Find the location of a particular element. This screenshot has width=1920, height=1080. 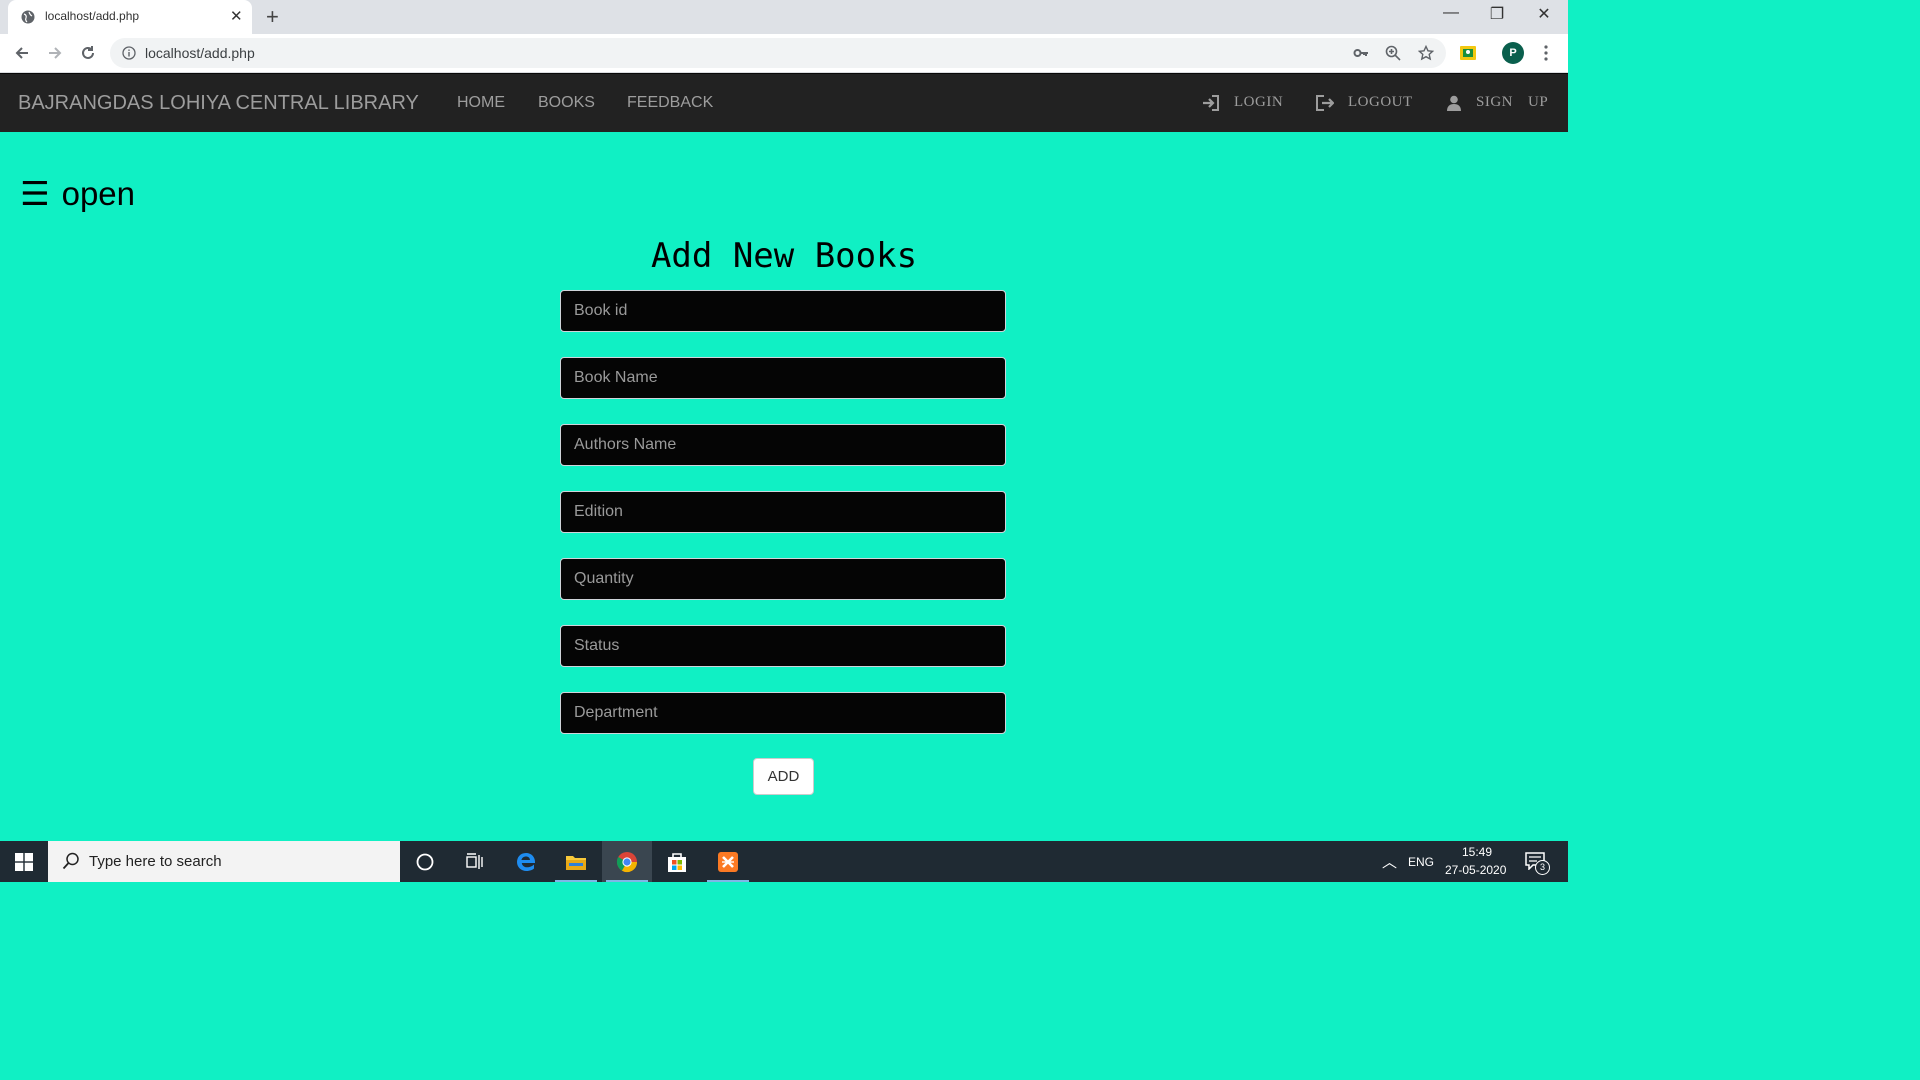

cortana-circle-icon is located at coordinates (425, 861).